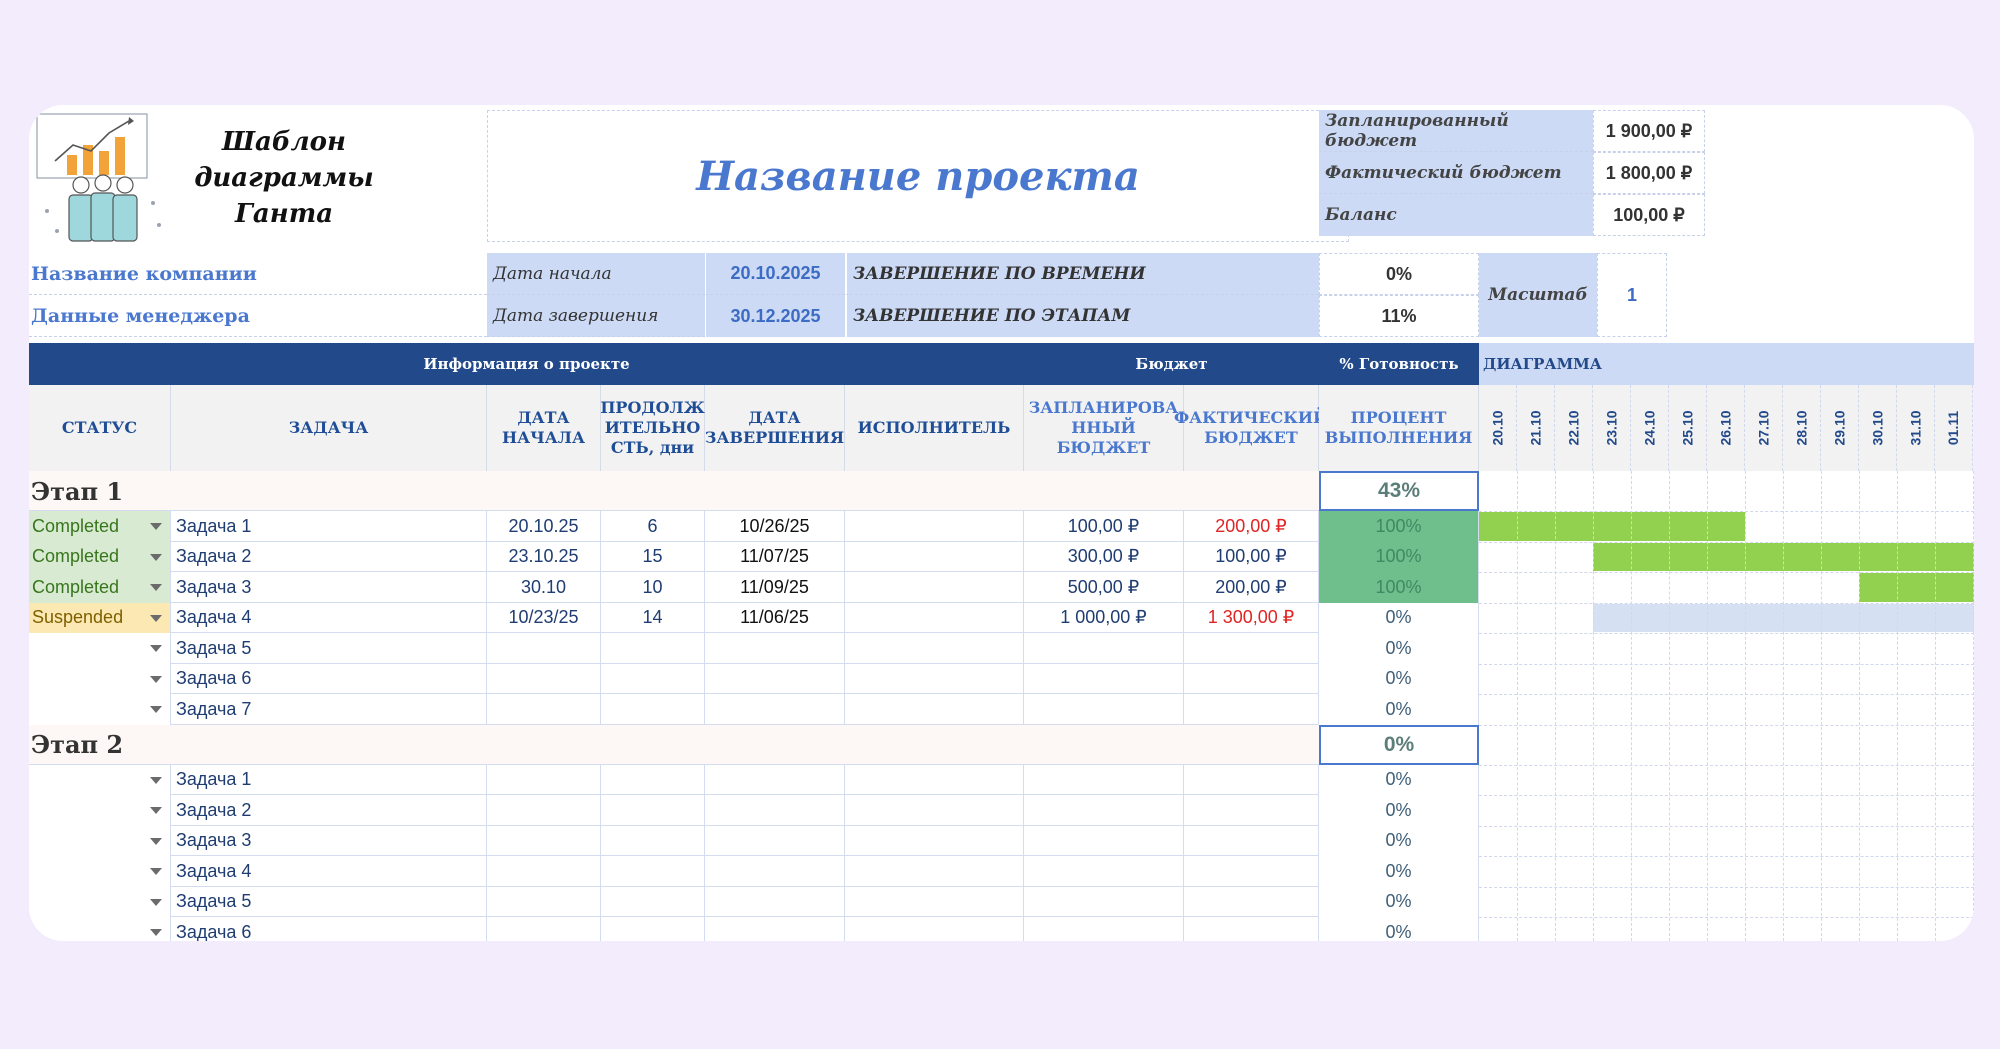 The width and height of the screenshot is (2000, 1049). Describe the element at coordinates (100, 617) in the screenshot. I see `status-dropdown: Suspended` at that location.